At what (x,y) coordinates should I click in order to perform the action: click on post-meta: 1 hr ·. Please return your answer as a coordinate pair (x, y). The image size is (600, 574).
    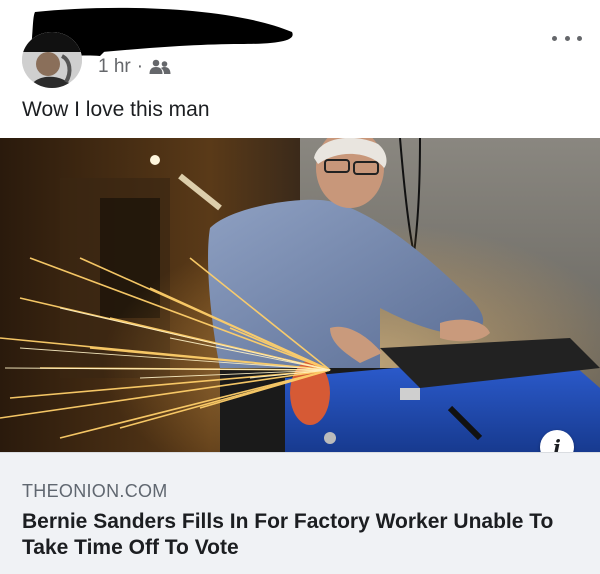
    Looking at the image, I should click on (134, 67).